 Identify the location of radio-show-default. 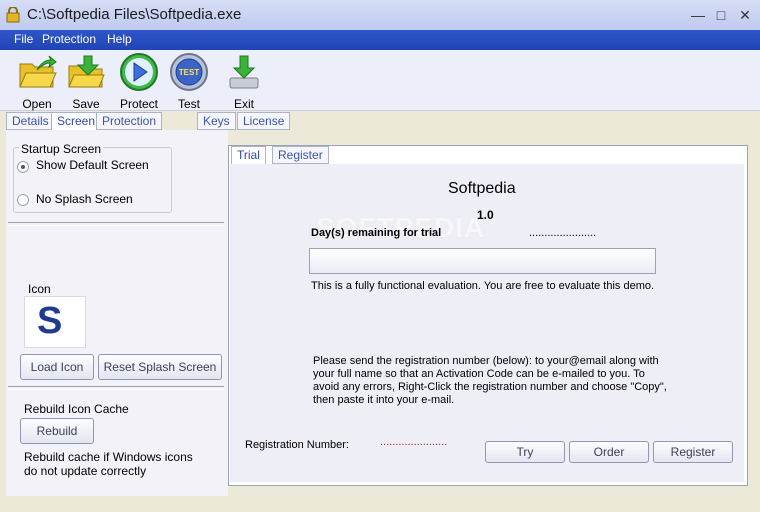
(23, 167).